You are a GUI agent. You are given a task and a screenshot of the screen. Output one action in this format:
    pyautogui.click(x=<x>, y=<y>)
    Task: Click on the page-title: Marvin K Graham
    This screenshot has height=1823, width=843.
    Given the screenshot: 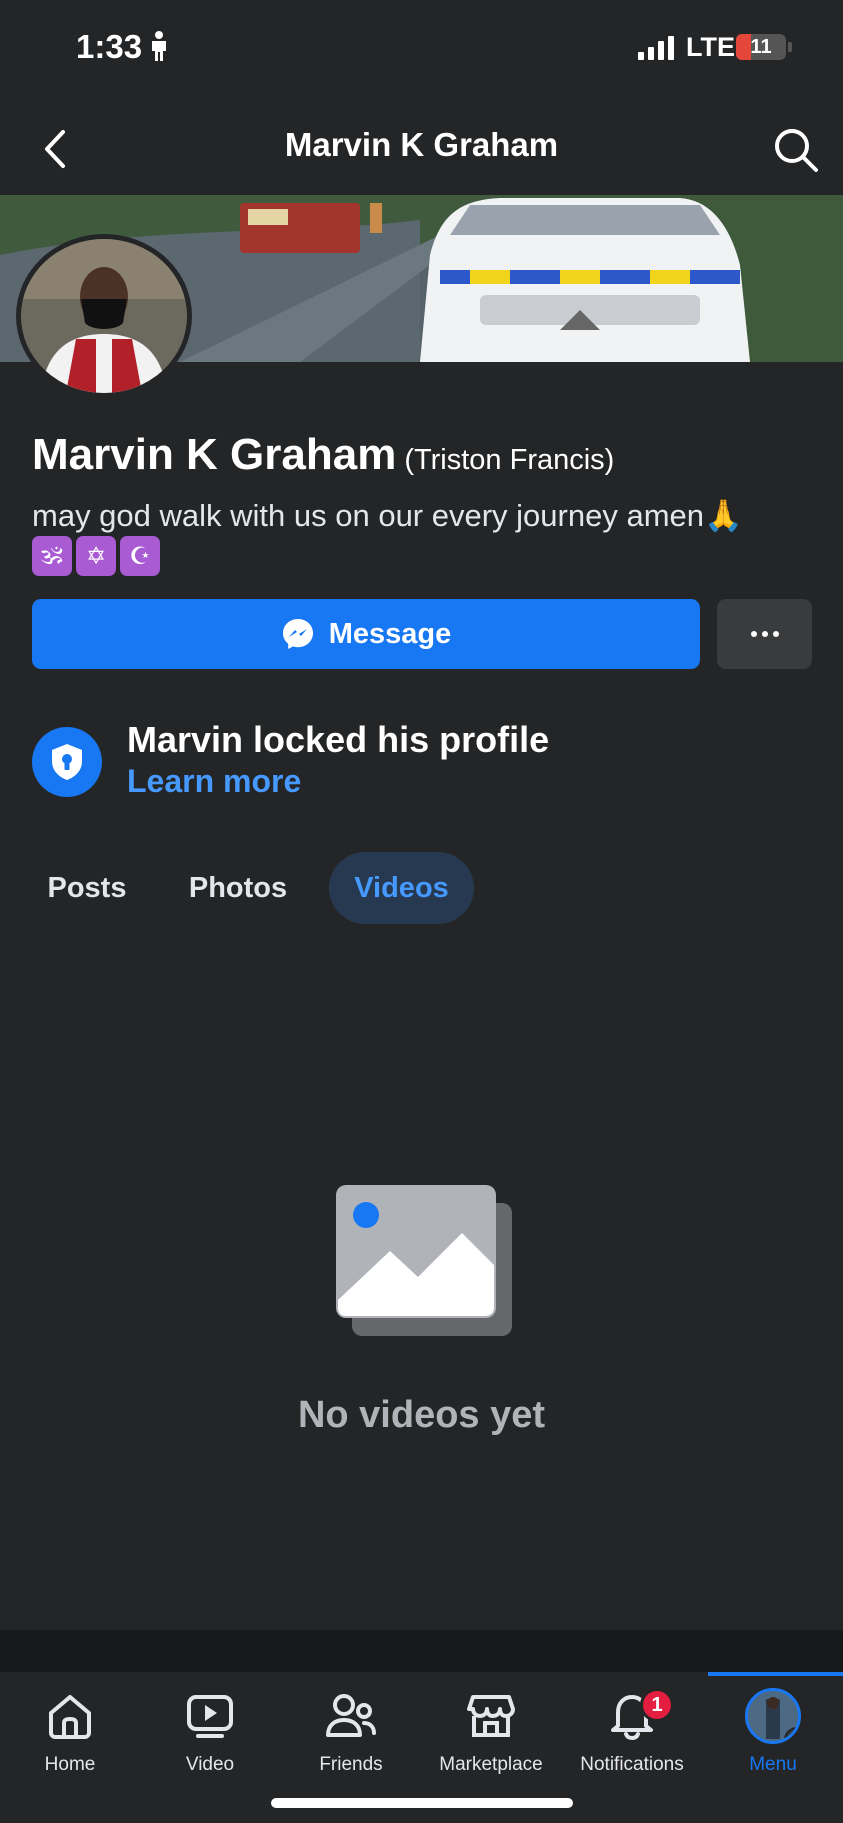 What is the action you would take?
    pyautogui.click(x=421, y=144)
    